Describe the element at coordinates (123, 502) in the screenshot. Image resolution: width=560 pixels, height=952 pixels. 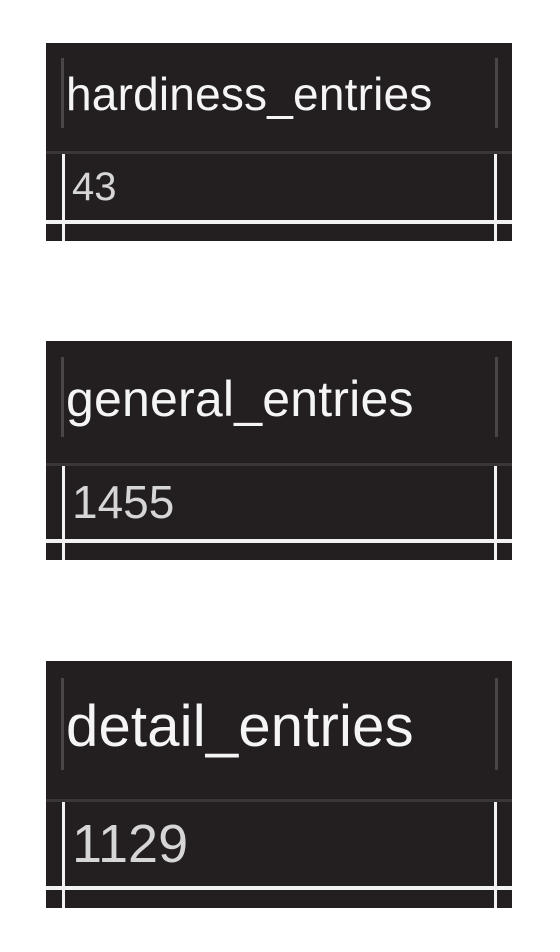
I see `result-cell-value: 1455` at that location.